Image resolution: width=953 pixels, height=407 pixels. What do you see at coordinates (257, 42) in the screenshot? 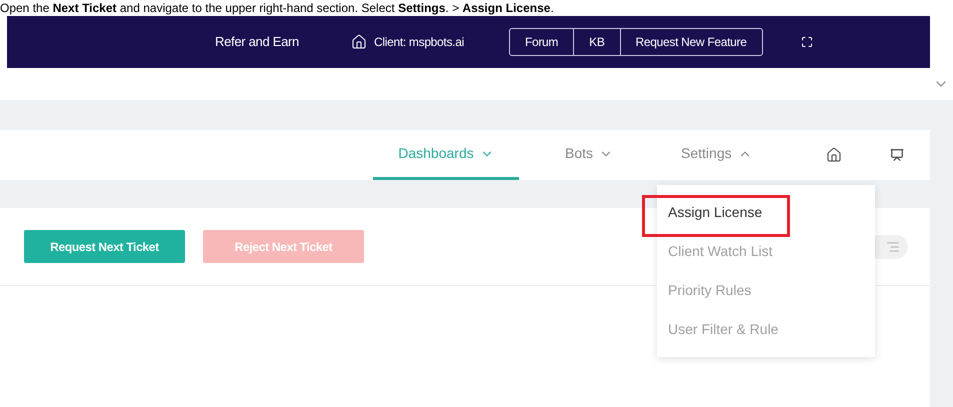
I see `refer-link: Refer and Earn` at bounding box center [257, 42].